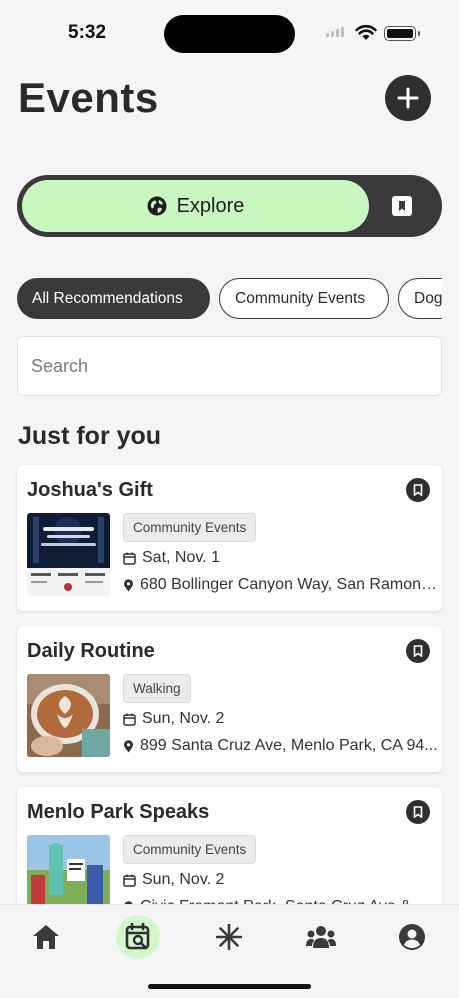  I want to click on tab-groups, so click(321, 937).